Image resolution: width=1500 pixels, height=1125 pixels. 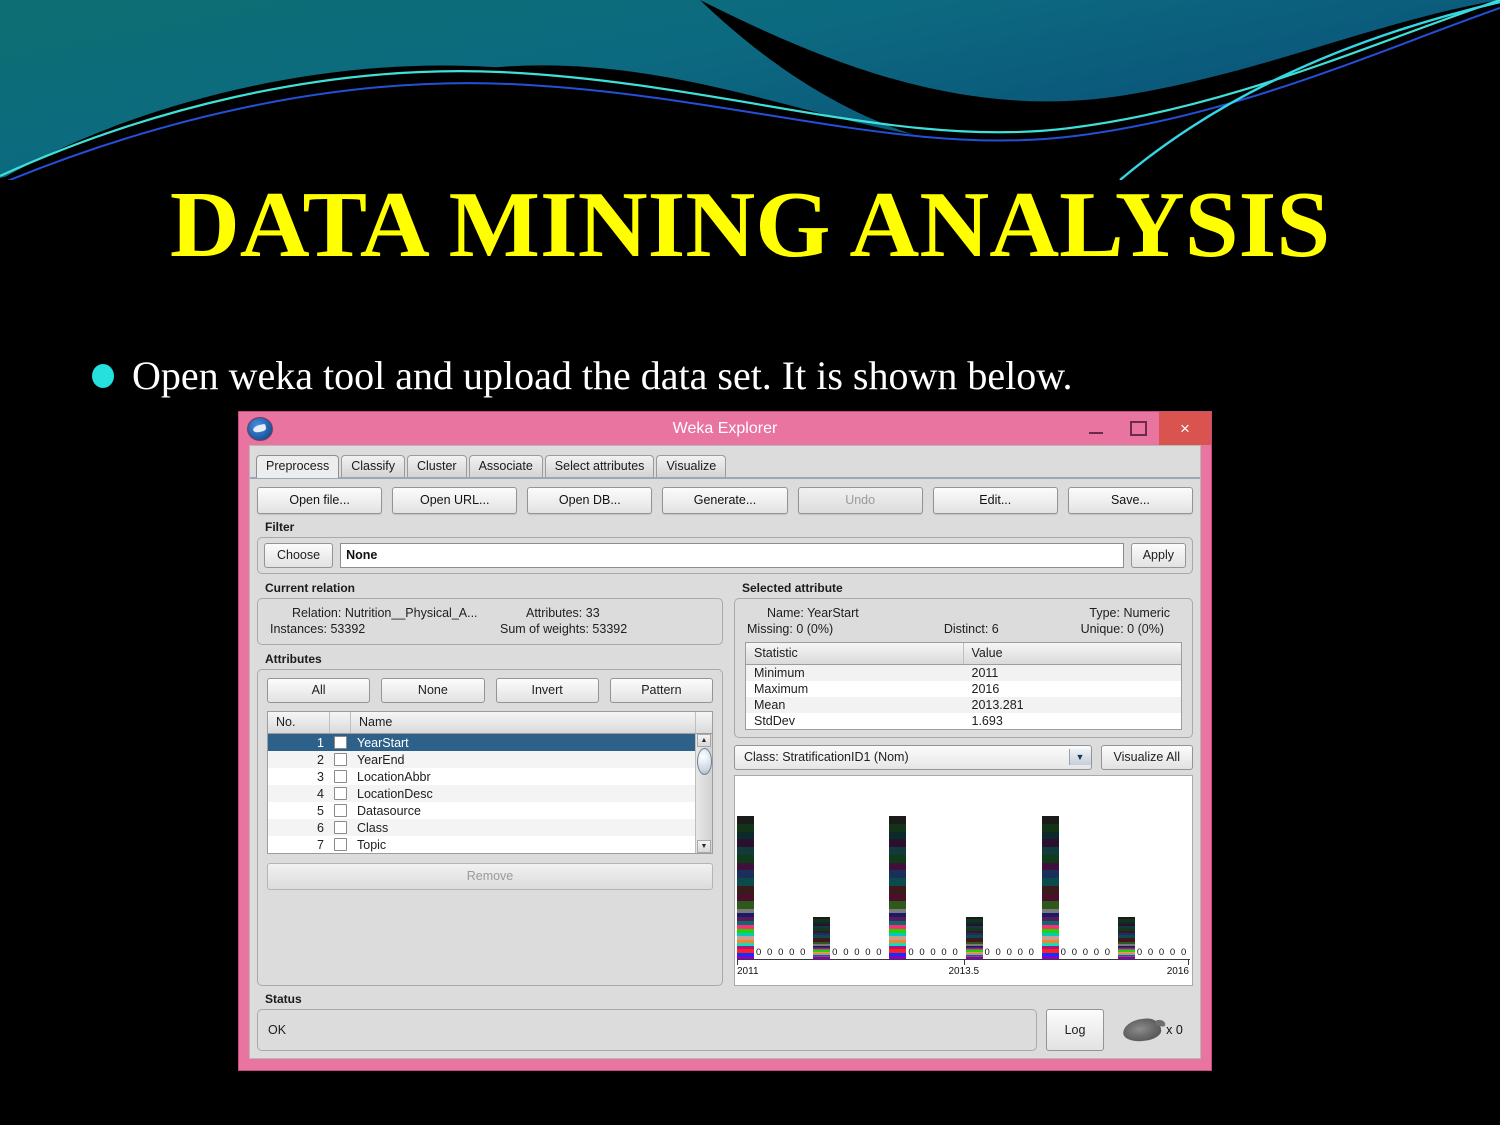 What do you see at coordinates (505, 465) in the screenshot?
I see `tab-associate: Associate` at bounding box center [505, 465].